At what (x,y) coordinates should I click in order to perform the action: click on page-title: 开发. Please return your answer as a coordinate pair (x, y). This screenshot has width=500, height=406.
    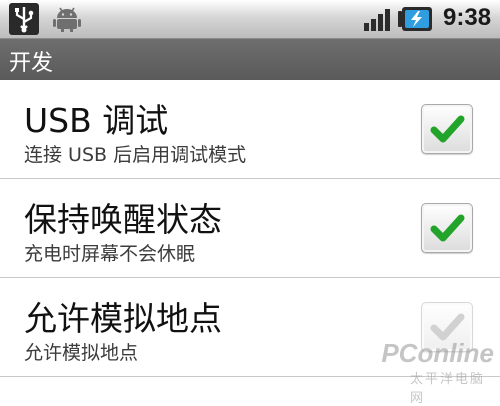
    Looking at the image, I should click on (31, 63).